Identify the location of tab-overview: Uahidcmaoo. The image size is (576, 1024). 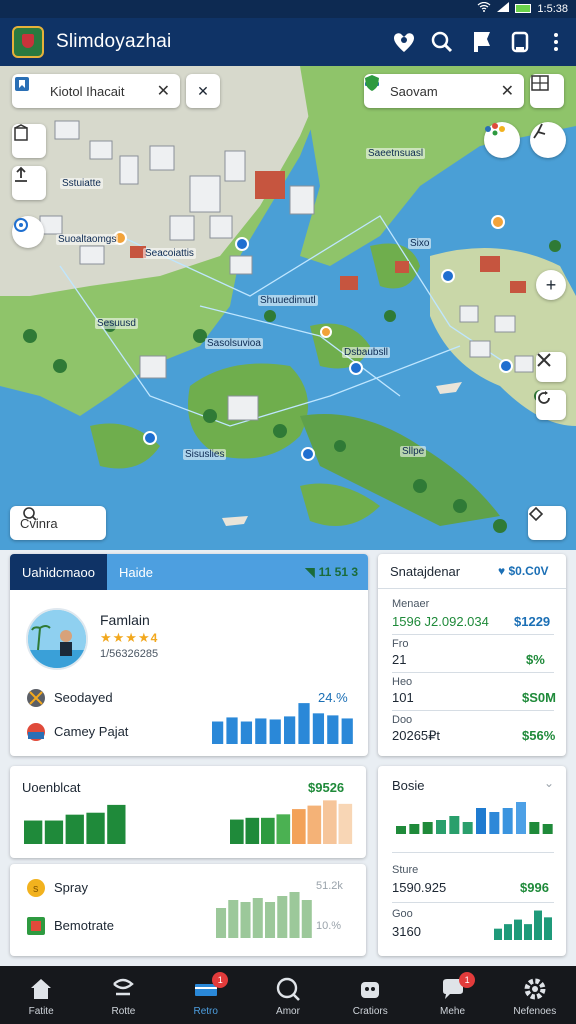
(58, 572).